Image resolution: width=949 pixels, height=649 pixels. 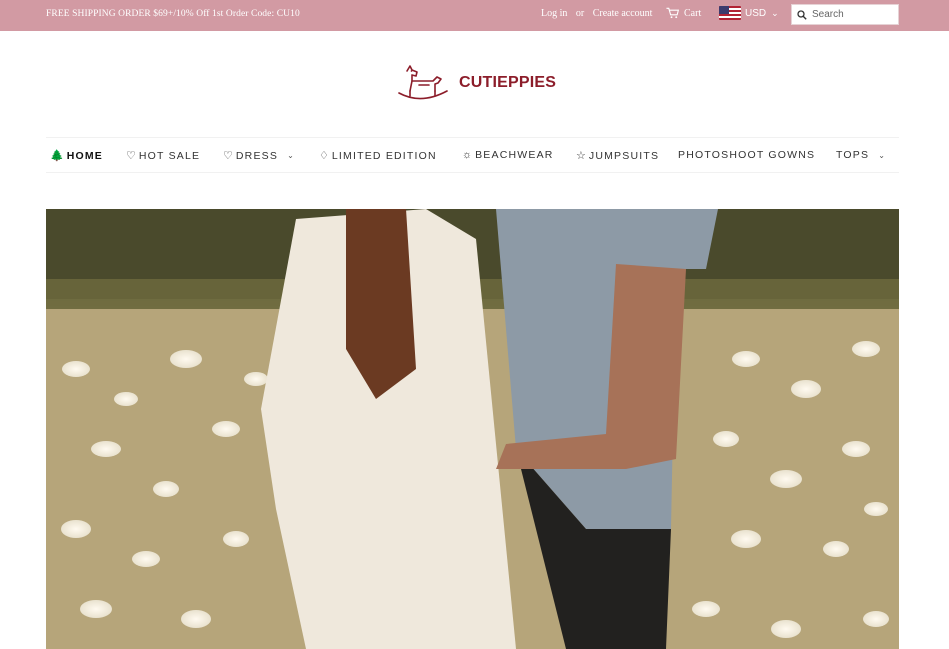 I want to click on site-logo: CUTIEPPIES, so click(x=476, y=83).